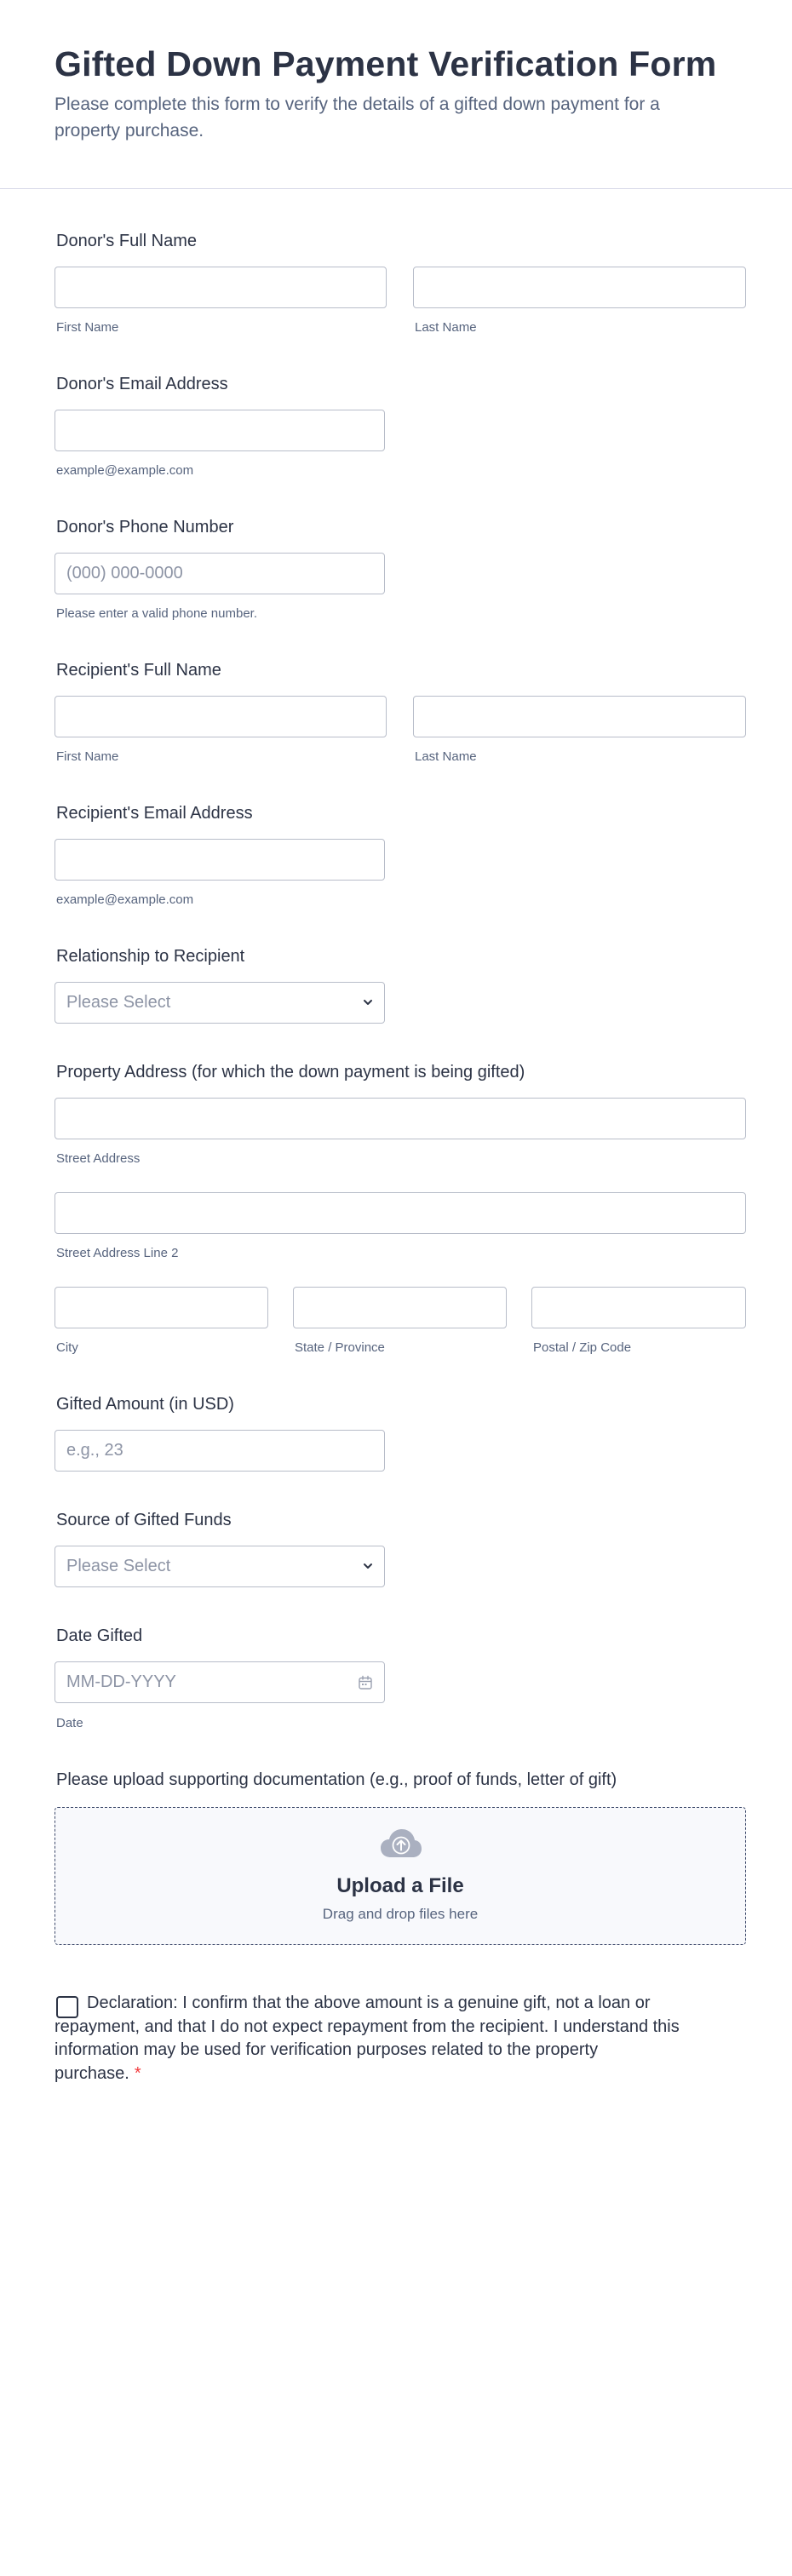  I want to click on date-label: Date Gifted, so click(99, 1635).